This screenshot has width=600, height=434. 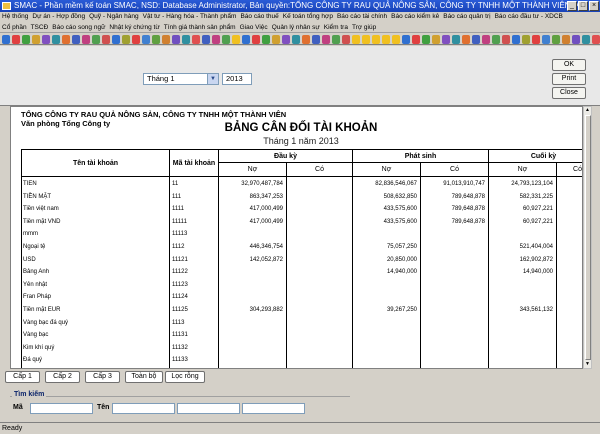 I want to click on month-select: Tháng 1 ▼, so click(x=181, y=79).